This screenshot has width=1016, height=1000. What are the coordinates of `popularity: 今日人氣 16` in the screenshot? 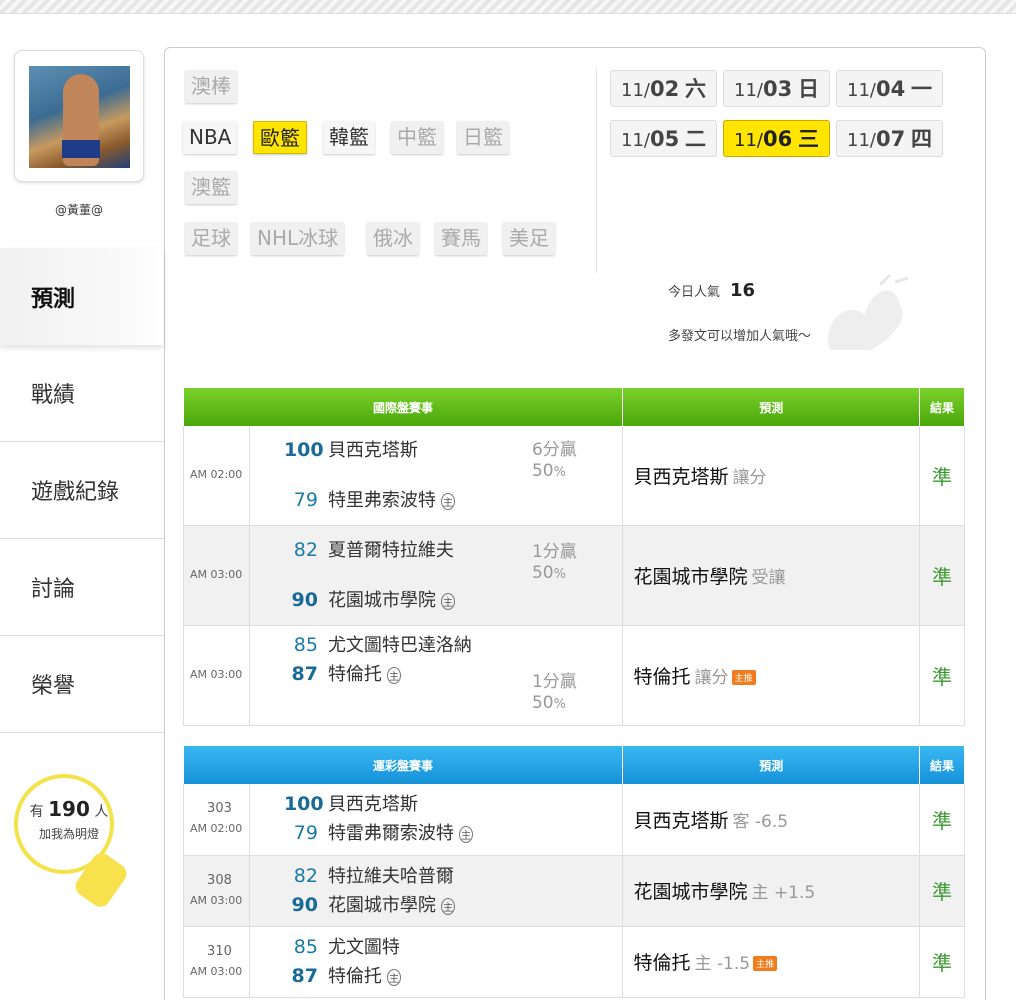 It's located at (712, 290).